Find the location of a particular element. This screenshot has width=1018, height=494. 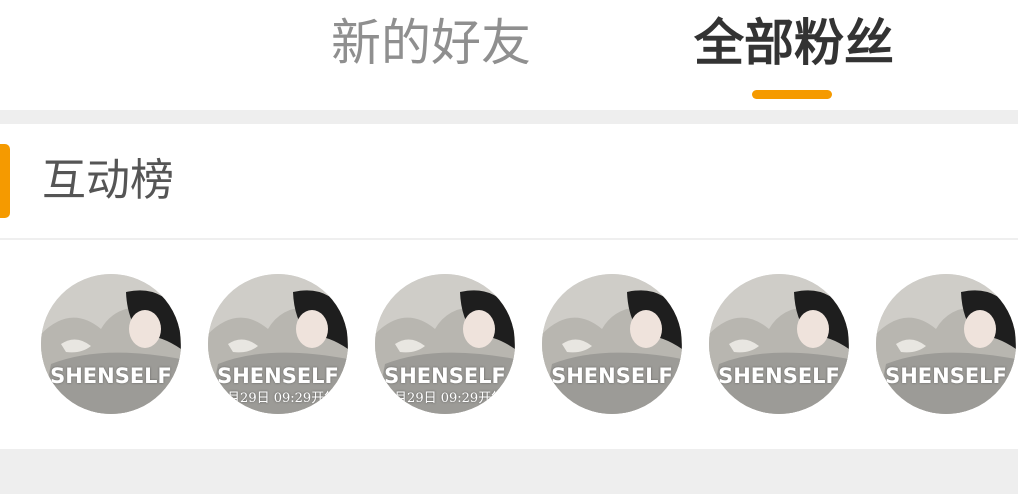

active-tab-indicator is located at coordinates (792, 94).